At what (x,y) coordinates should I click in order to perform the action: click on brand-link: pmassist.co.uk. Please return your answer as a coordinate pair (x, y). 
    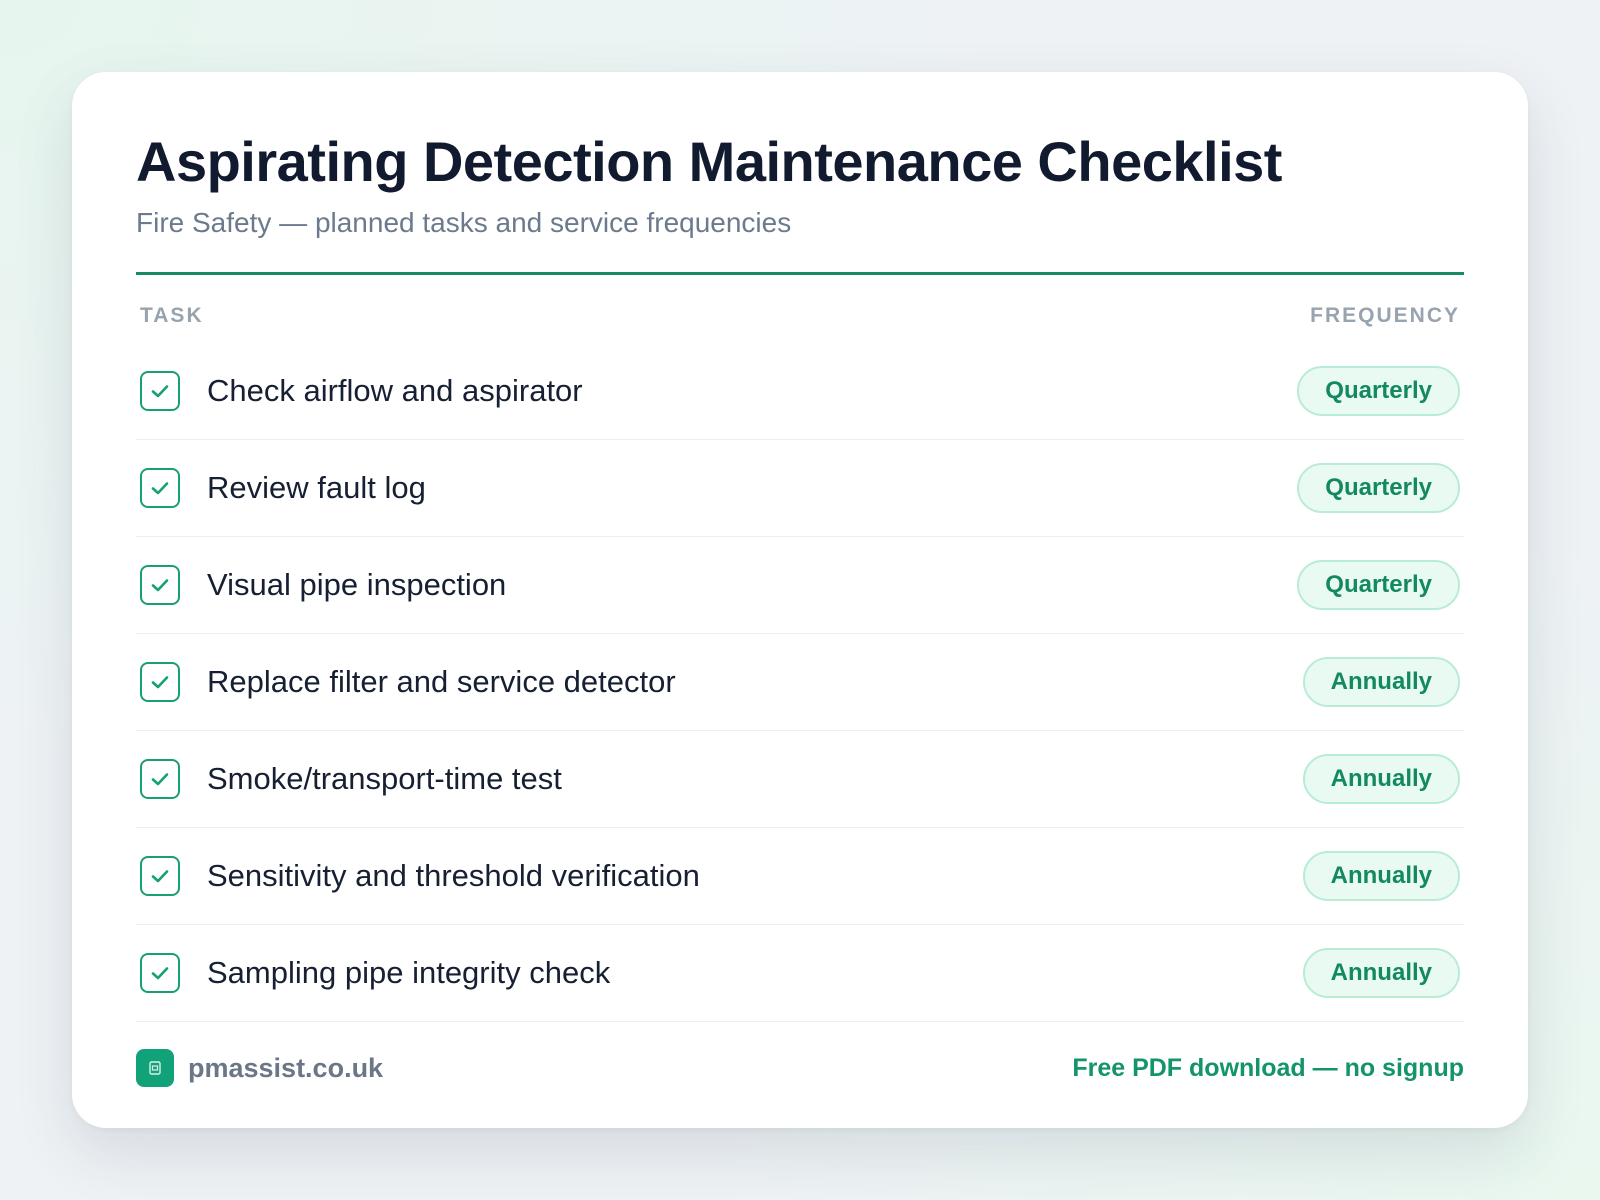
    Looking at the image, I should click on (259, 1068).